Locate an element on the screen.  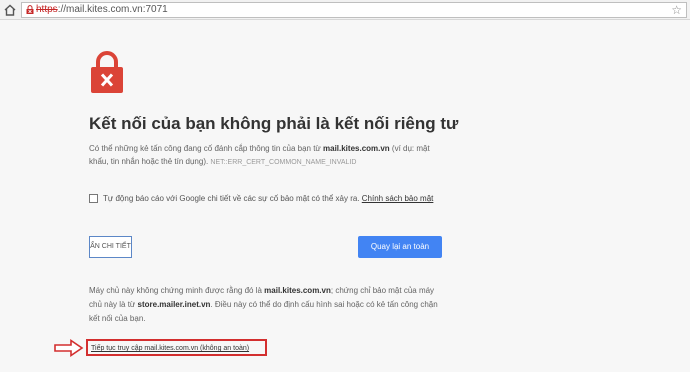
detail-issuer: store.mailer.inet.vn is located at coordinates (174, 304).